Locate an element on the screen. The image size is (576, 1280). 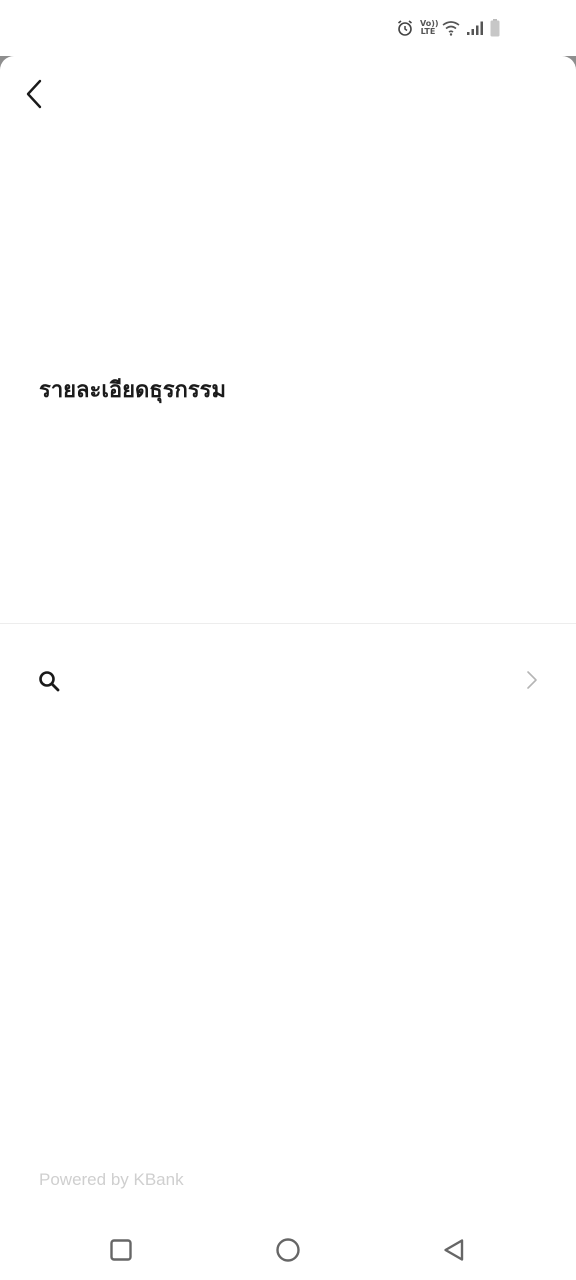
recents-button is located at coordinates (121, 1252).